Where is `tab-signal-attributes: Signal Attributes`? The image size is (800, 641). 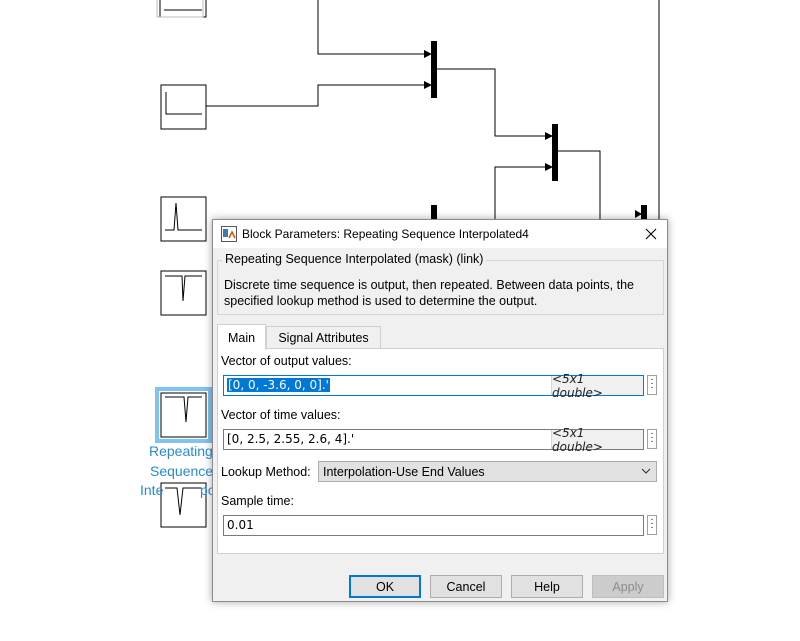 tab-signal-attributes: Signal Attributes is located at coordinates (323, 338).